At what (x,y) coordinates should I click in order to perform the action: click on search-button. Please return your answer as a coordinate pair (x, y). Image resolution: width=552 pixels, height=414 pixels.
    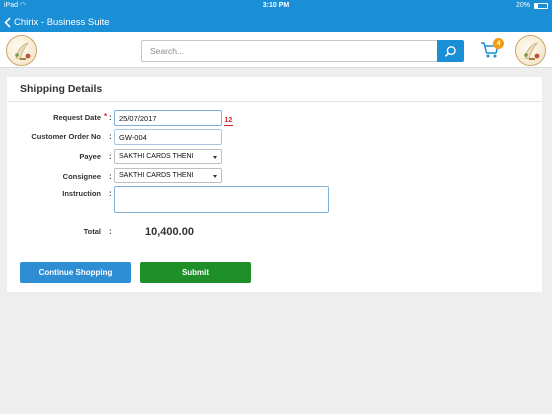
    Looking at the image, I should click on (450, 51).